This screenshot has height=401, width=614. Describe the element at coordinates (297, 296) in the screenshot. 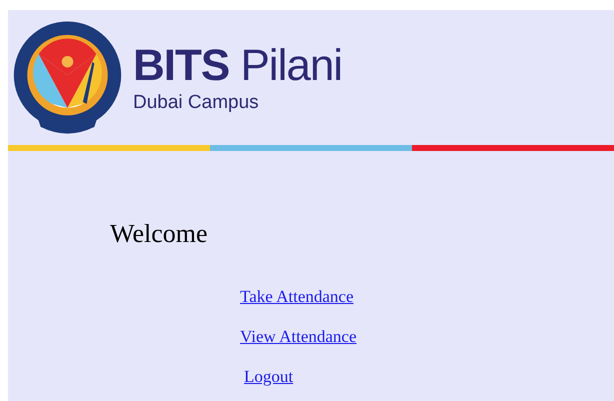

I see `nav-link: Take Attendance` at that location.